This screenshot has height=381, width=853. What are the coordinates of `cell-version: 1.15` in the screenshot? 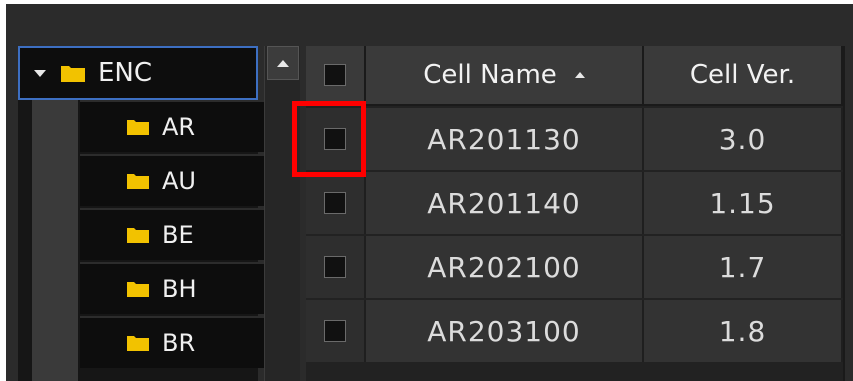 It's located at (743, 203).